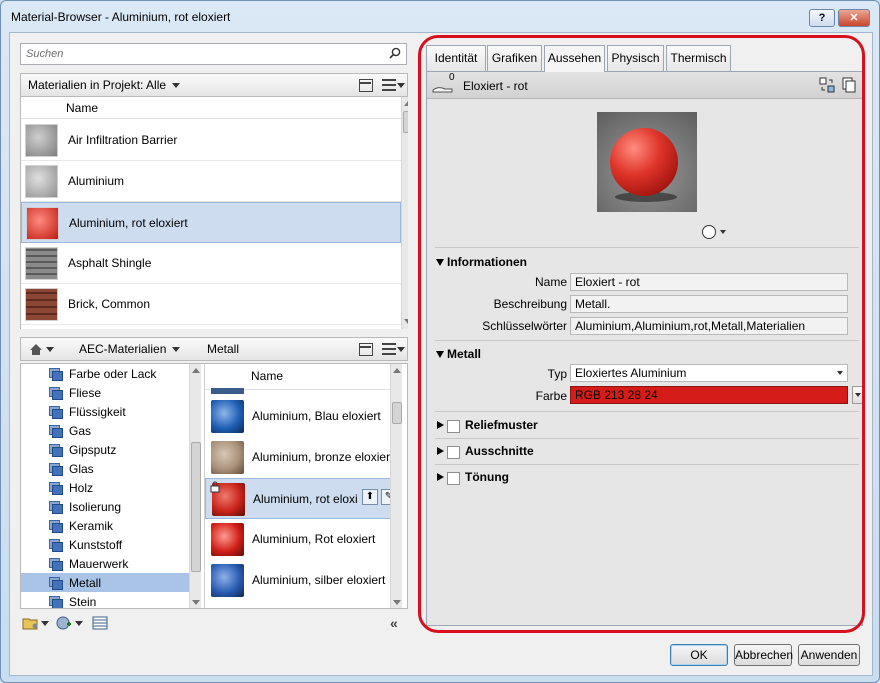 The image size is (880, 683). Describe the element at coordinates (395, 53) in the screenshot. I see `search-icon` at that location.